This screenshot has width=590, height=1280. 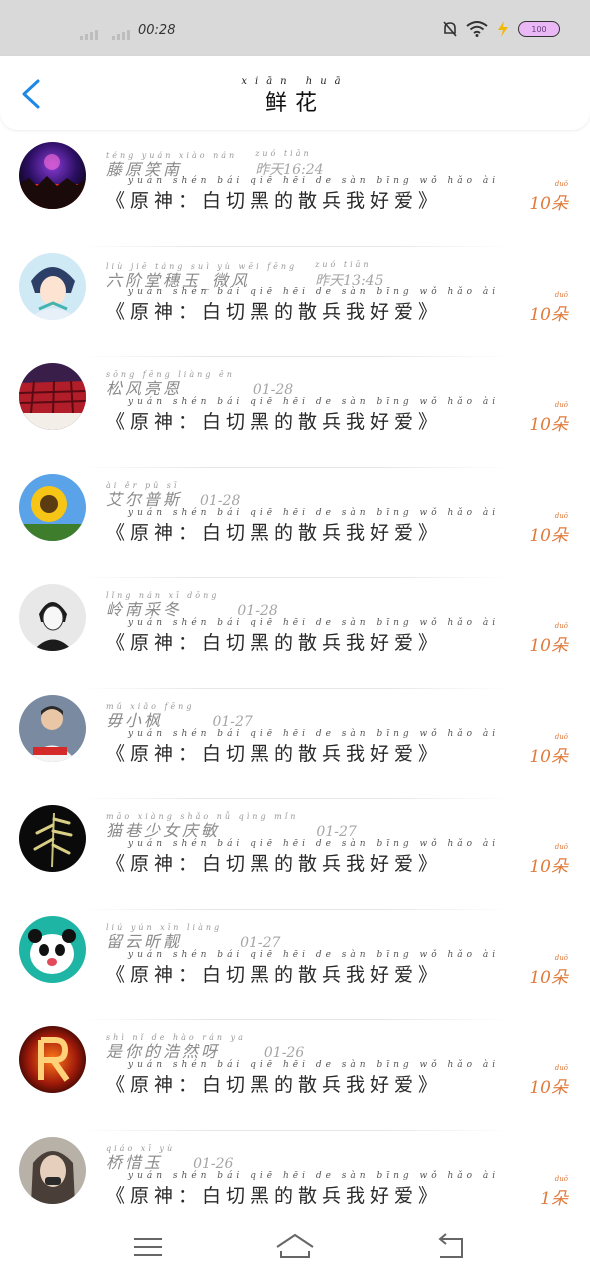 What do you see at coordinates (477, 29) in the screenshot?
I see `wifi-icon` at bounding box center [477, 29].